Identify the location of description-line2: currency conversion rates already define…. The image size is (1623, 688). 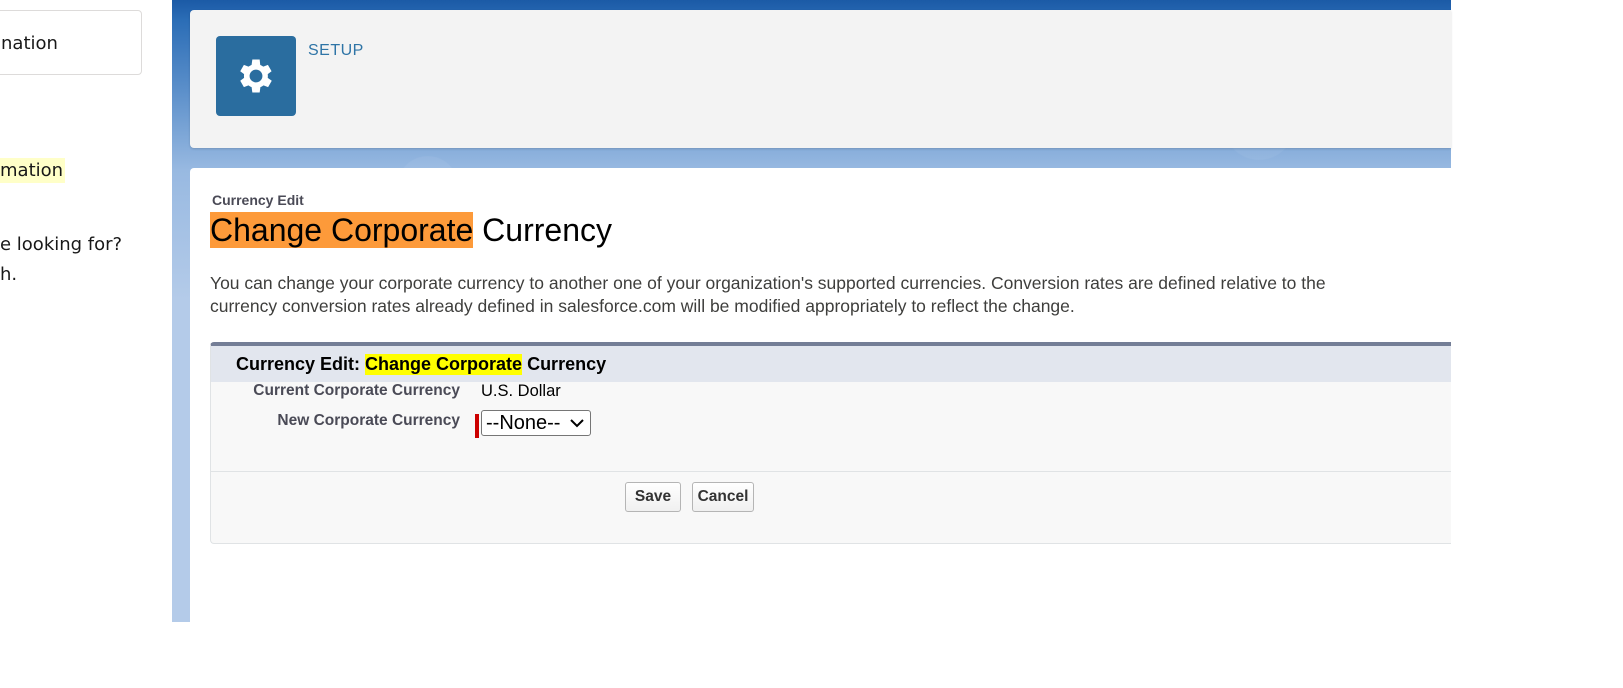
(642, 306).